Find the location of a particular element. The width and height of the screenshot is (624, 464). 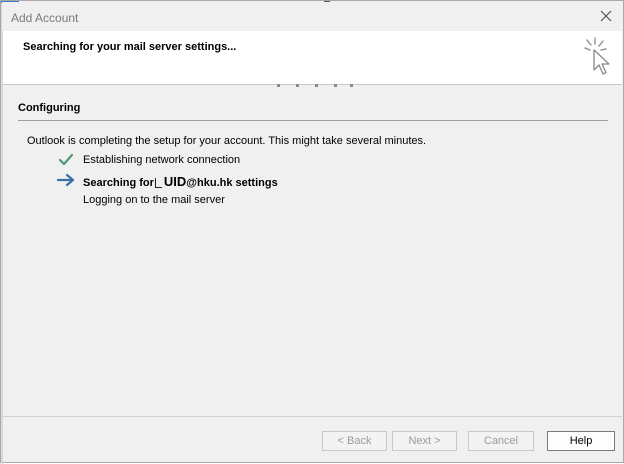

text-cursor-mark is located at coordinates (158, 183).